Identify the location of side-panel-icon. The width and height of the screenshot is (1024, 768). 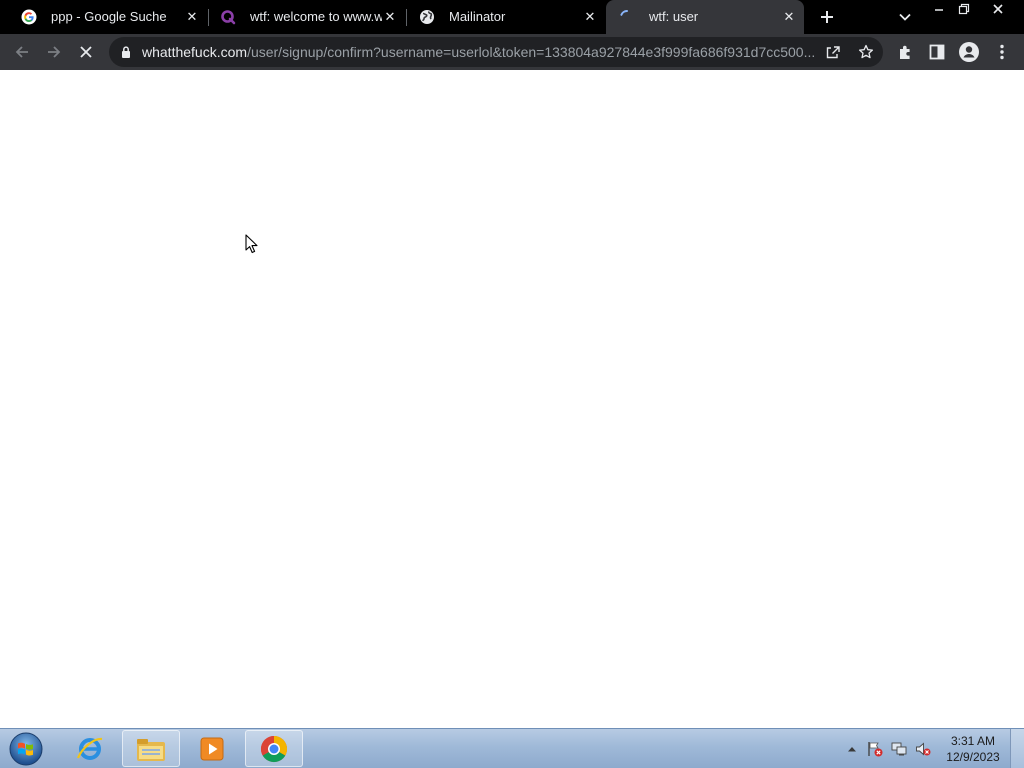
(937, 52).